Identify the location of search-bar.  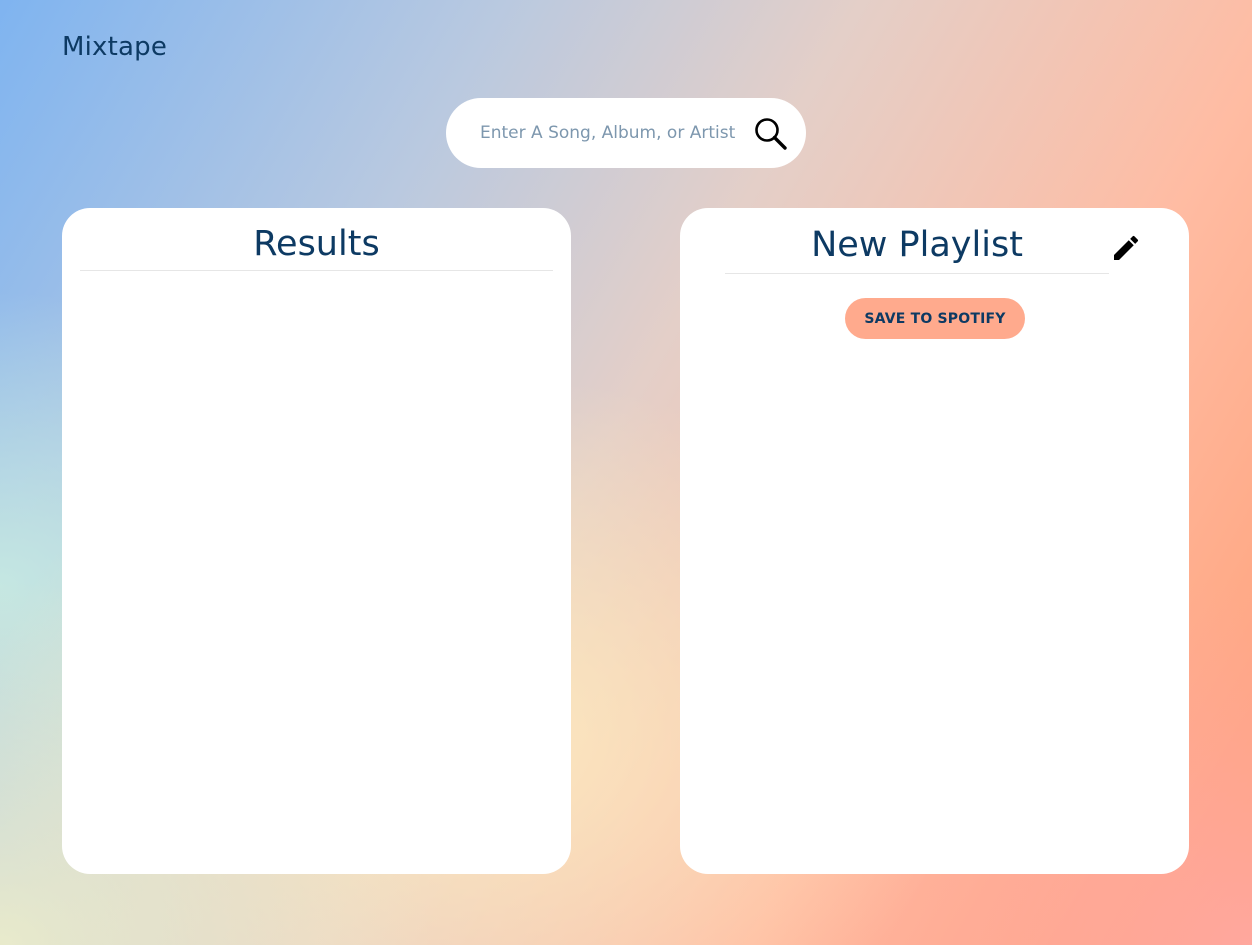
(626, 133).